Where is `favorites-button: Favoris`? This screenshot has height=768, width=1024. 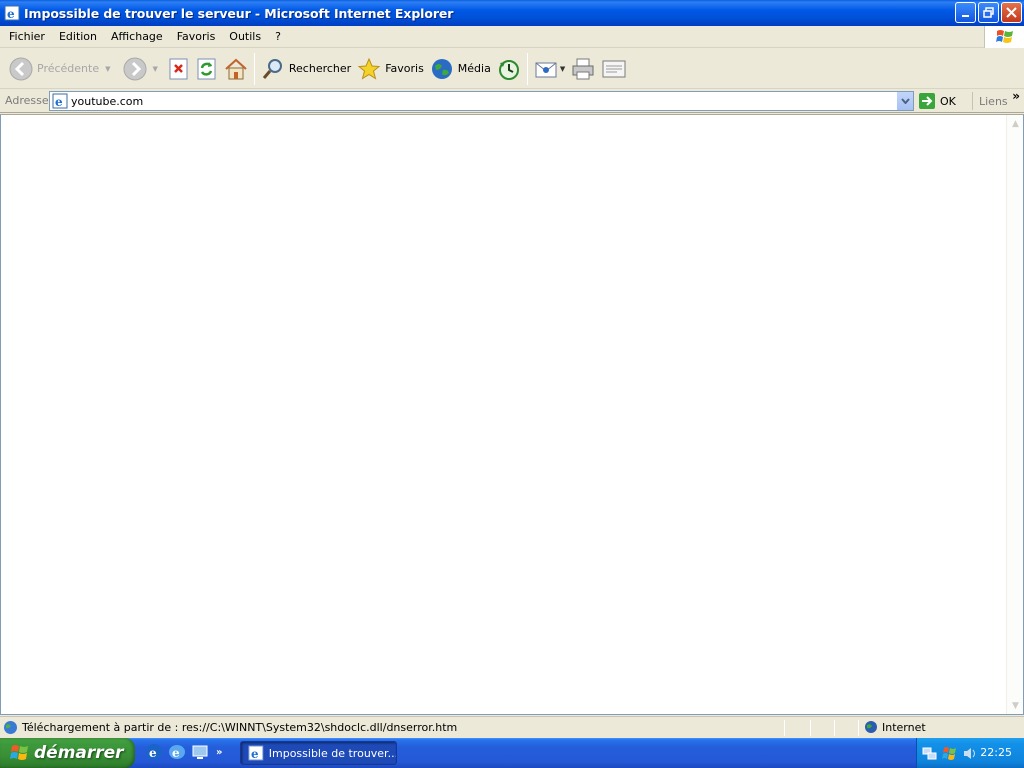
favorites-button: Favoris is located at coordinates (390, 69).